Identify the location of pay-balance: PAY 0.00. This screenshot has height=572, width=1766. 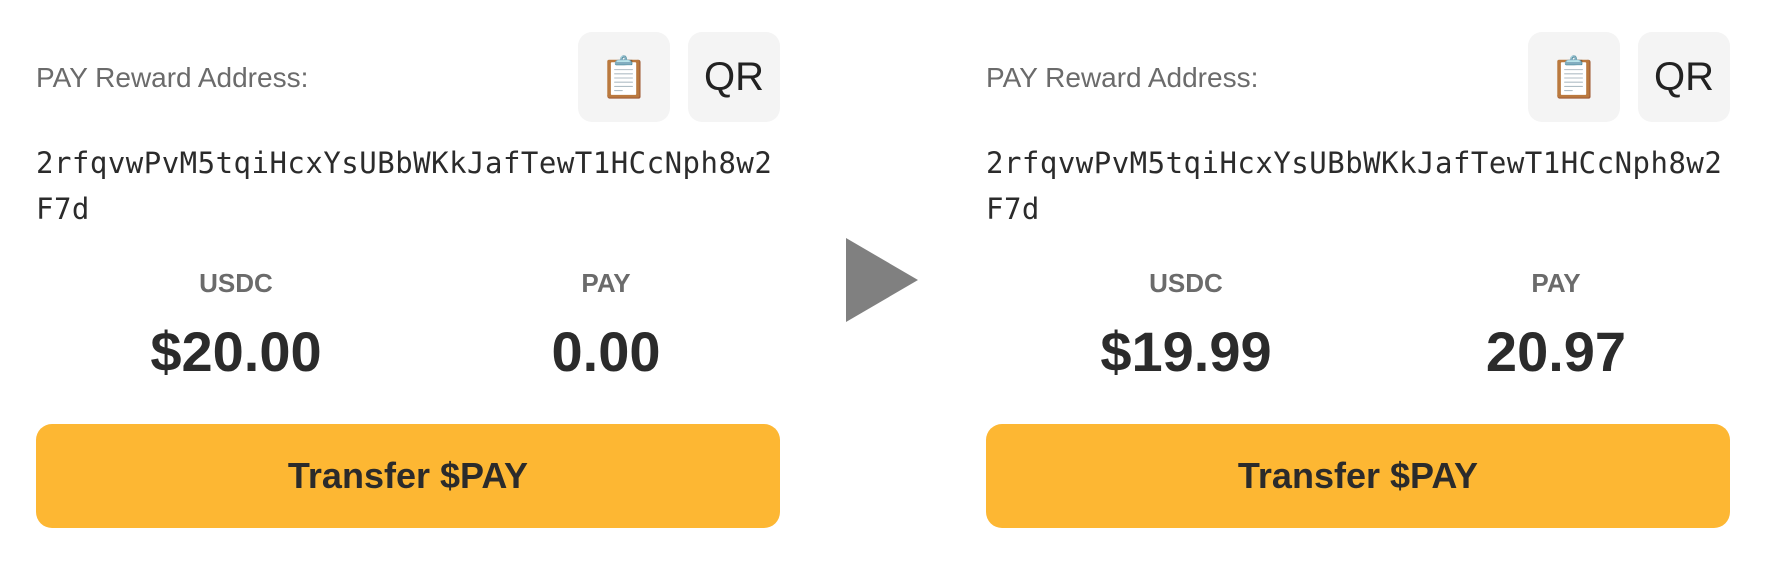
(606, 326).